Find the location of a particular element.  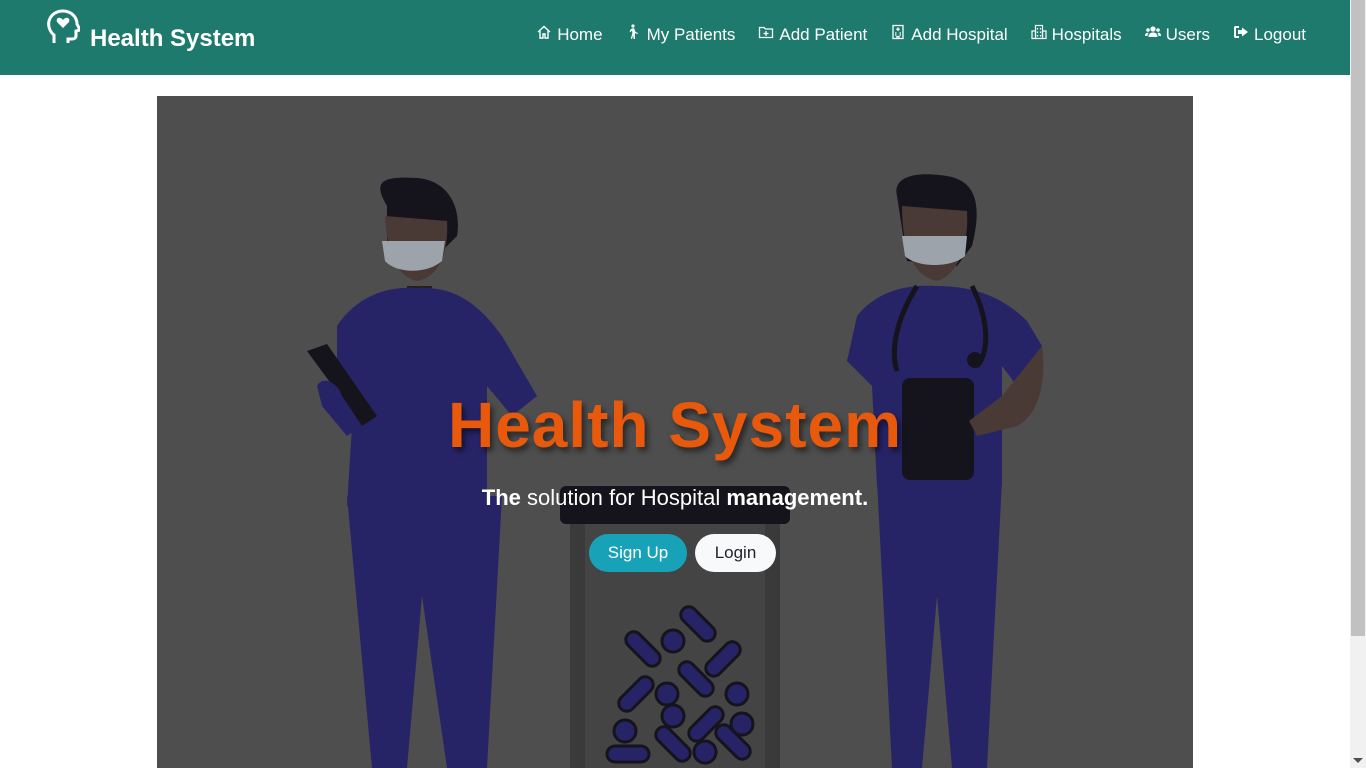

nav-logout-label: Logout is located at coordinates (1280, 34).